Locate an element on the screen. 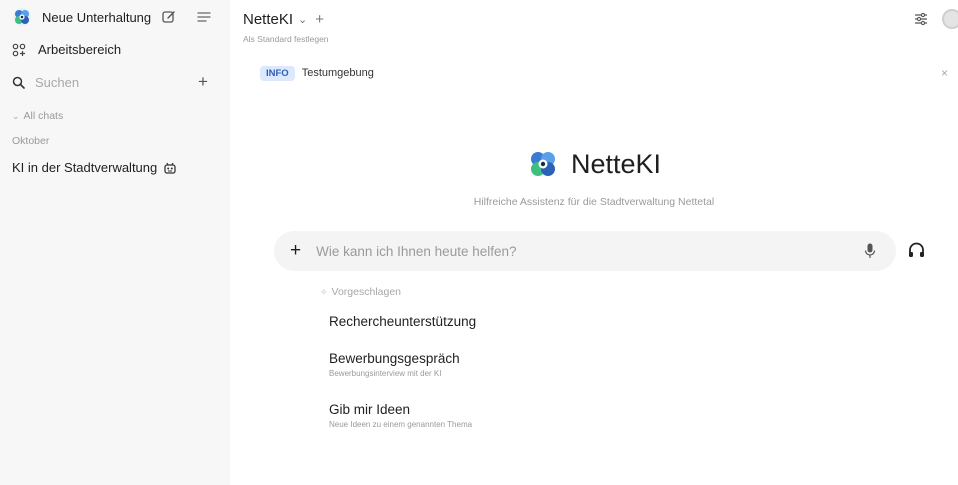 The height and width of the screenshot is (485, 958). all-chats-toggle: ⌄ All chats is located at coordinates (37, 116).